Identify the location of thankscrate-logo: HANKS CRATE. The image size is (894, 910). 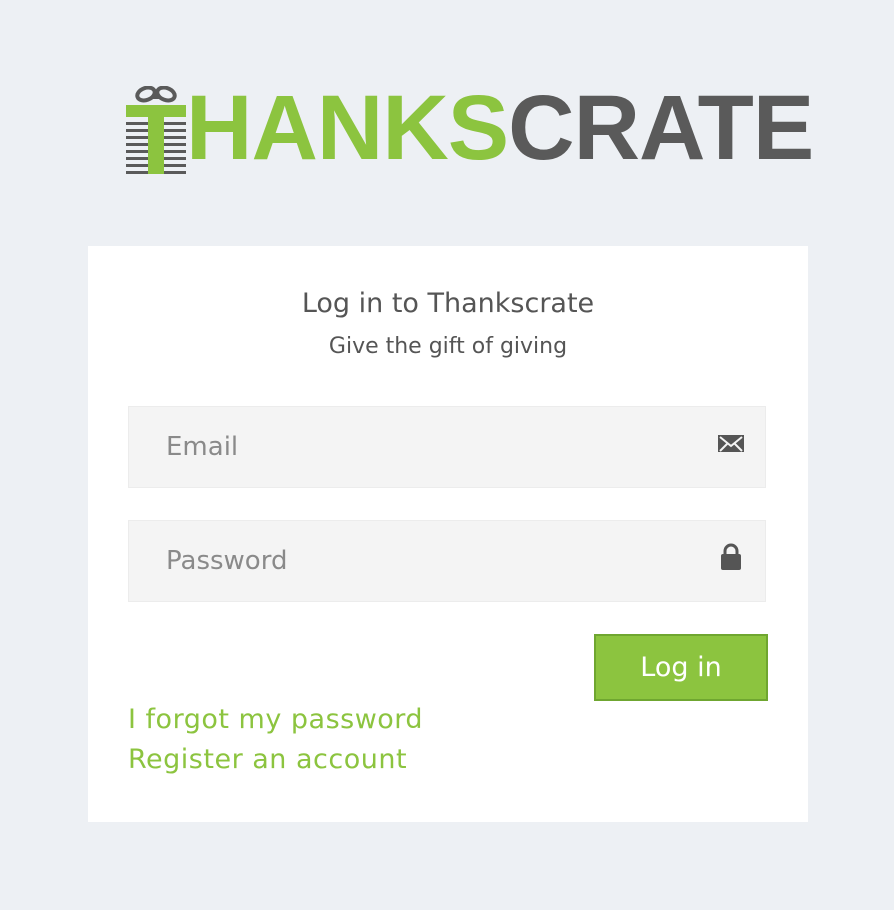
(470, 128).